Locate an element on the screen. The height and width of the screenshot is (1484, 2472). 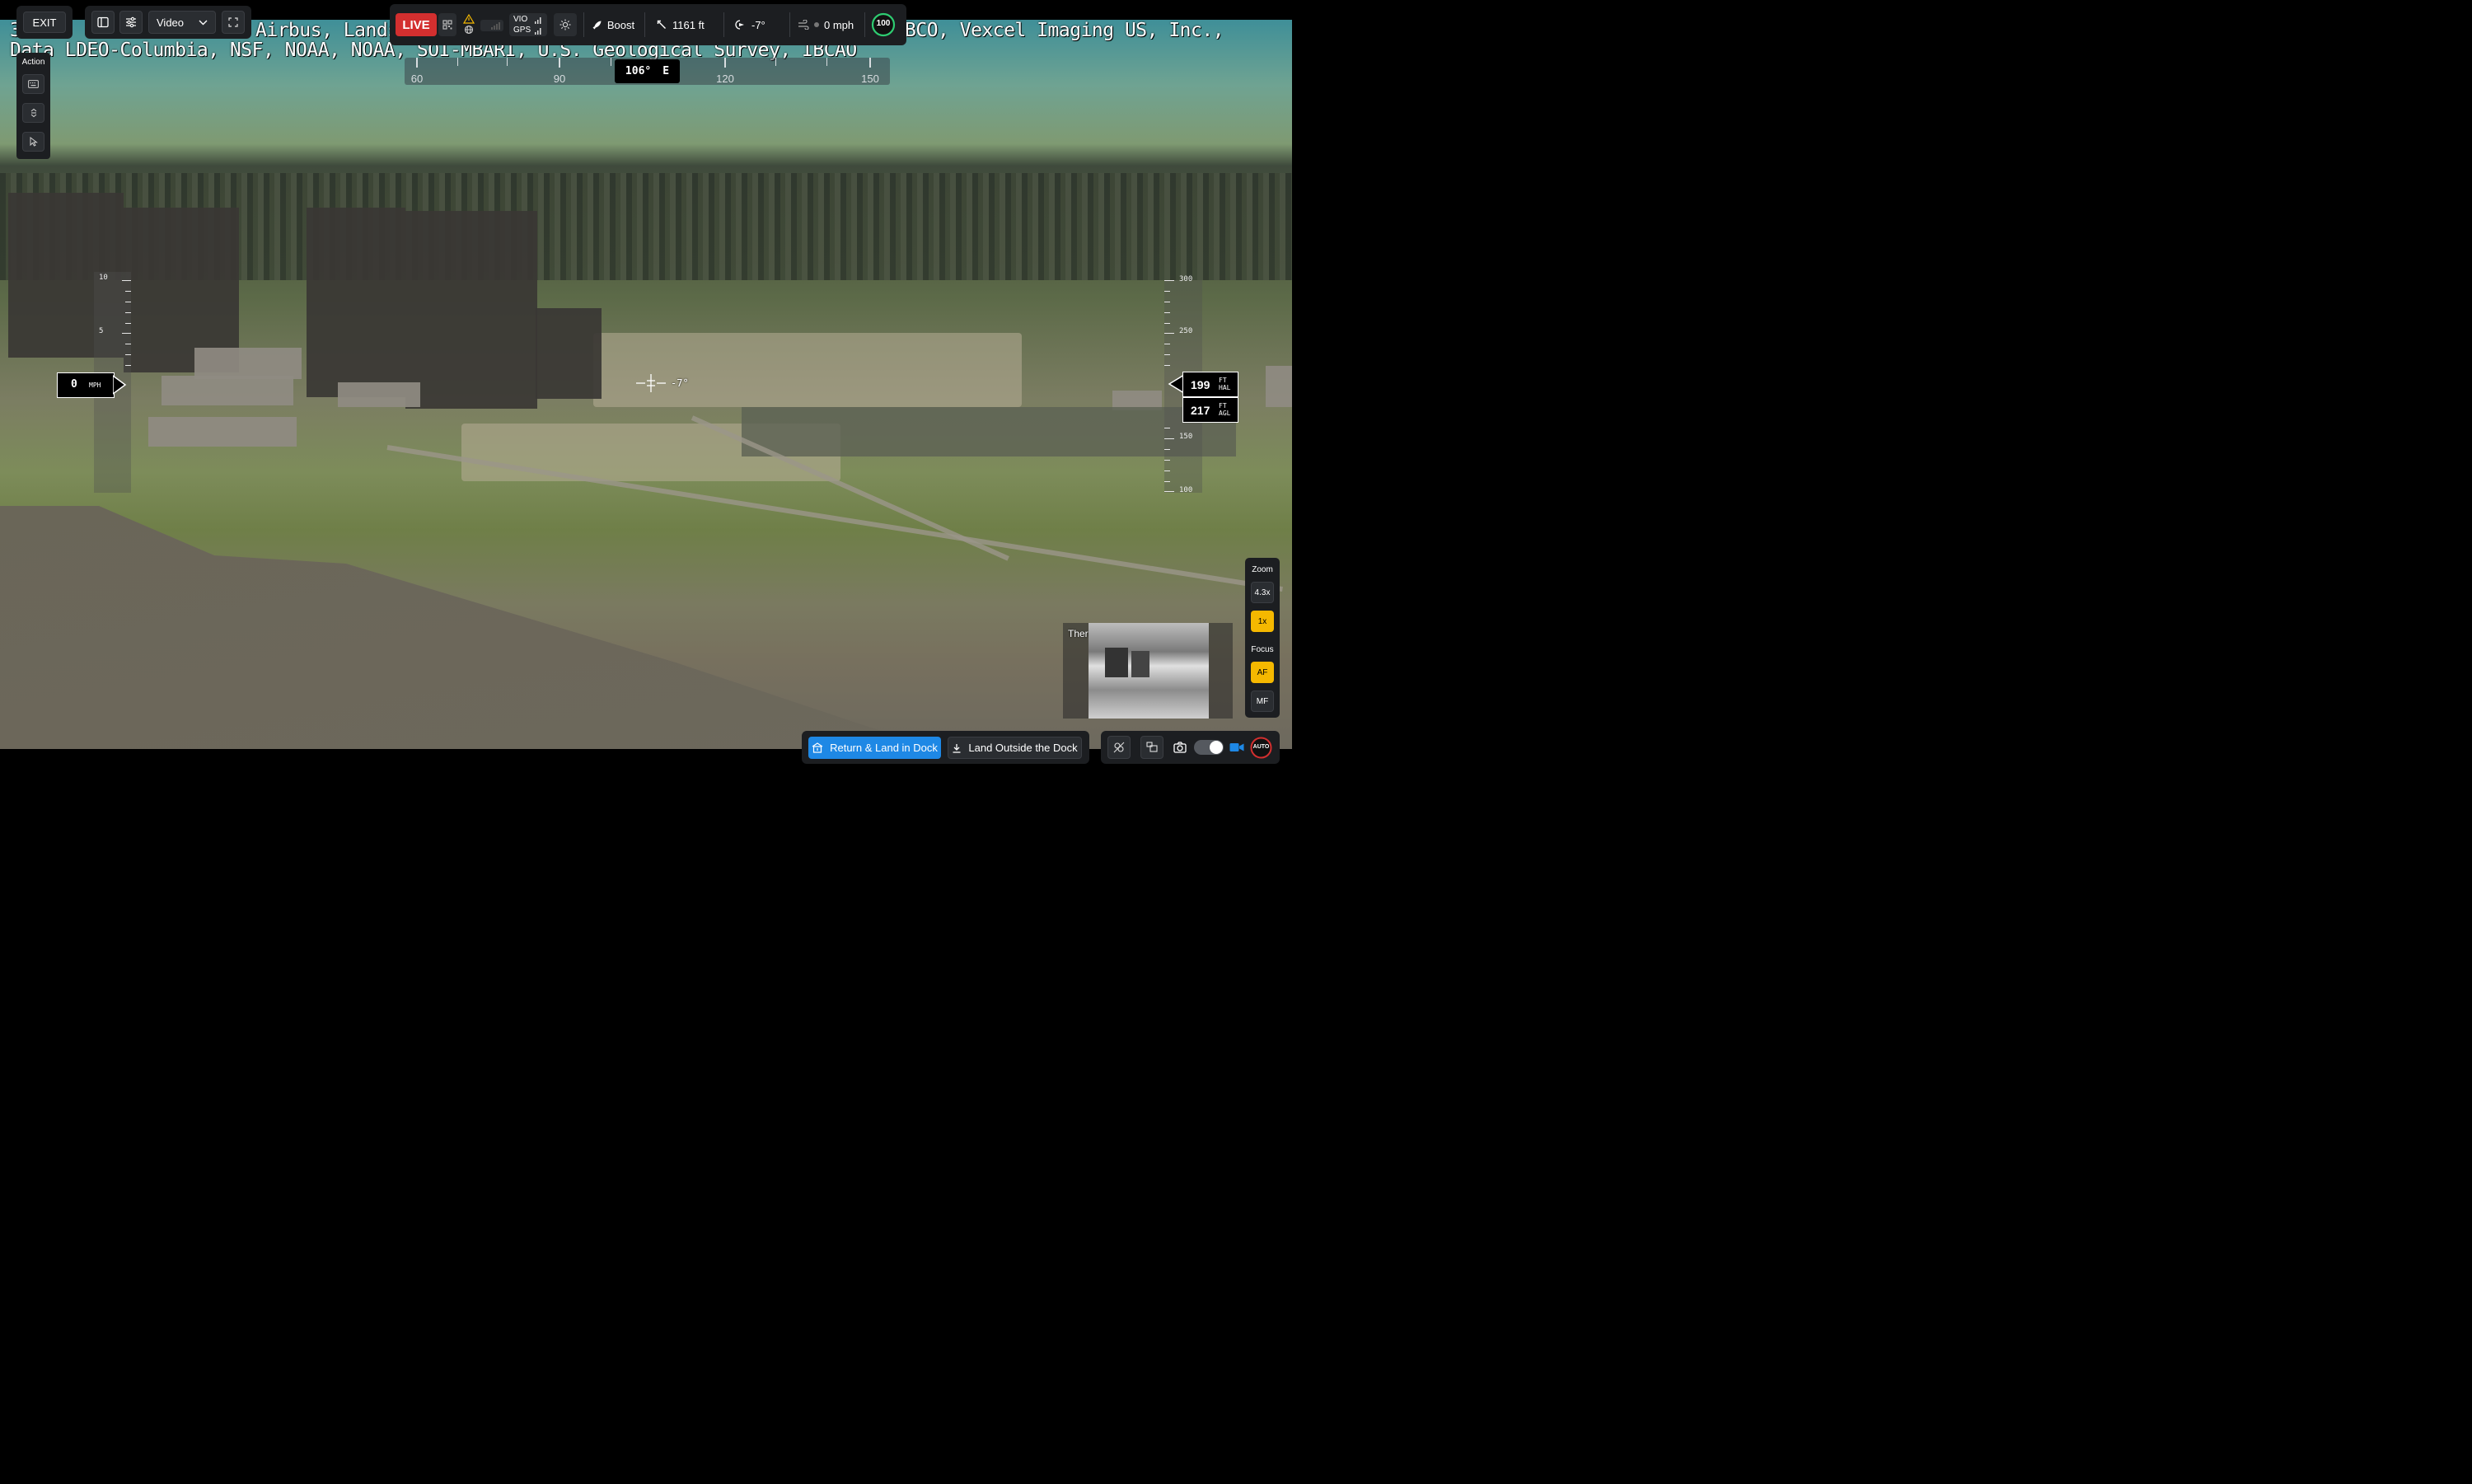
hal-value: 199 is located at coordinates (1200, 385).